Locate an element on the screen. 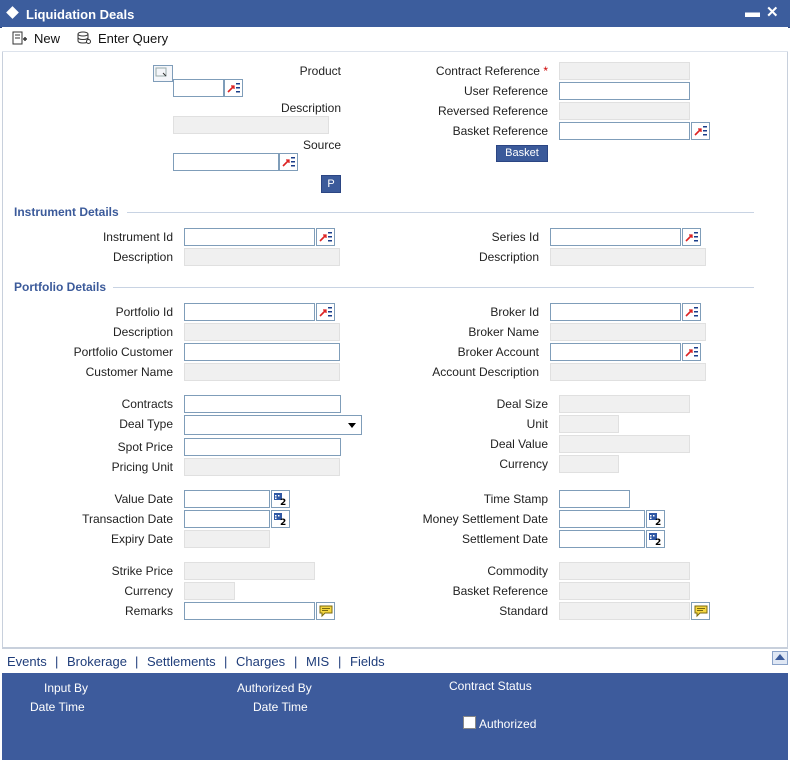 This screenshot has height=760, width=790. instrument-description-field is located at coordinates (262, 257).